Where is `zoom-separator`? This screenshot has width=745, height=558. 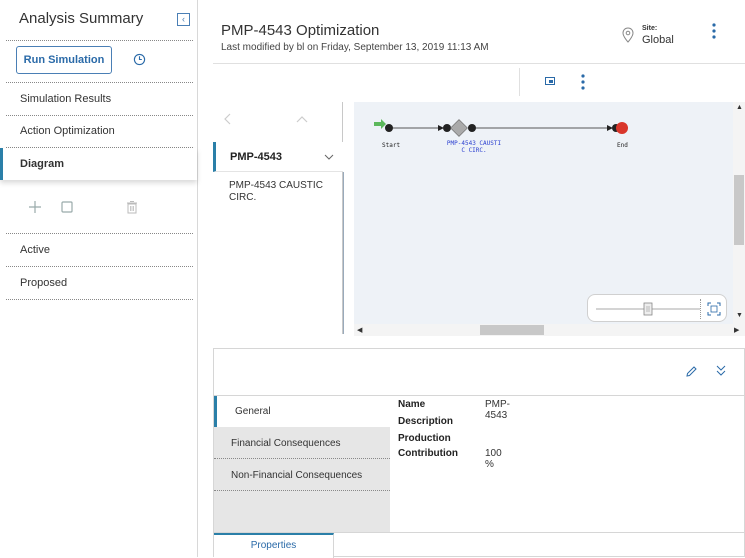 zoom-separator is located at coordinates (700, 309).